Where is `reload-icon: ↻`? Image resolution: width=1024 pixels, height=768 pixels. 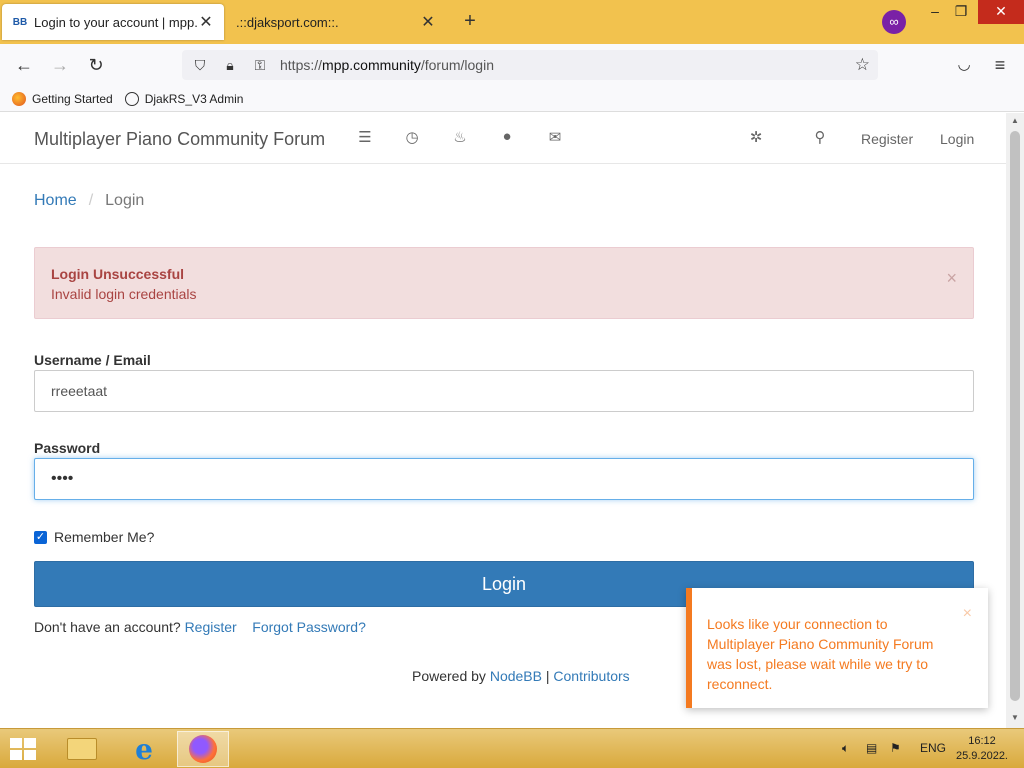
reload-icon: ↻ is located at coordinates (96, 65).